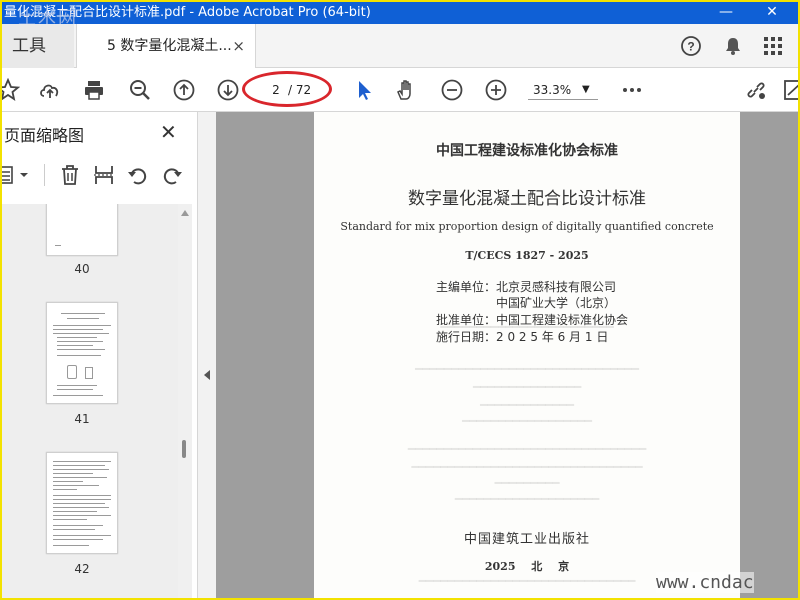  I want to click on share-link-icon, so click(756, 90).